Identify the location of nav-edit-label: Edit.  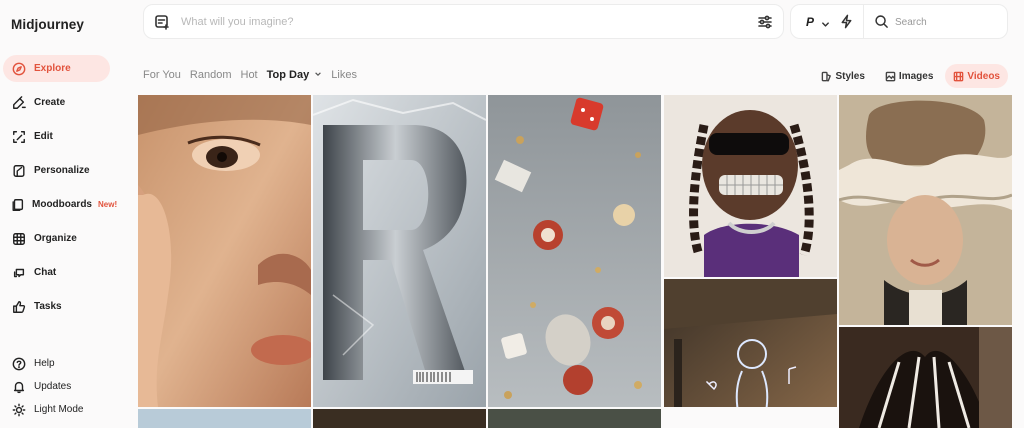
(43, 136).